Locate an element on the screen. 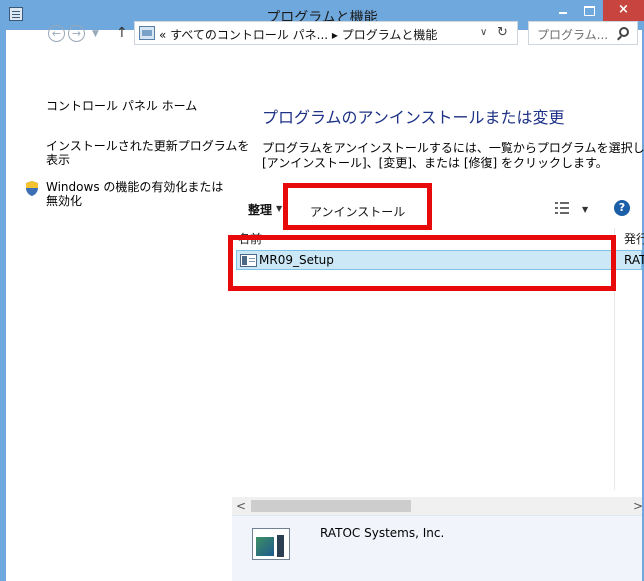  program-icon is located at coordinates (271, 544).